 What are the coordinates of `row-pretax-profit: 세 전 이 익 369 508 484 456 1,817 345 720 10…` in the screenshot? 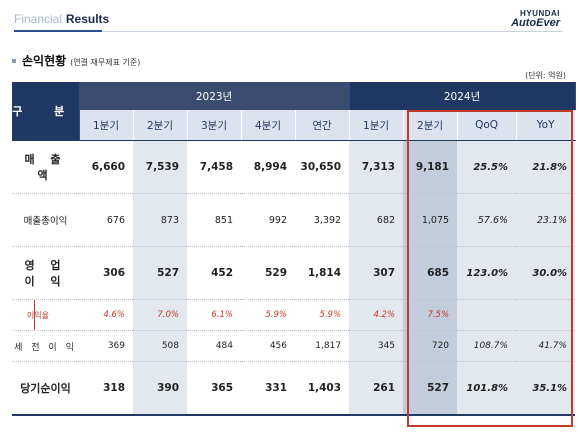 It's located at (294, 346).